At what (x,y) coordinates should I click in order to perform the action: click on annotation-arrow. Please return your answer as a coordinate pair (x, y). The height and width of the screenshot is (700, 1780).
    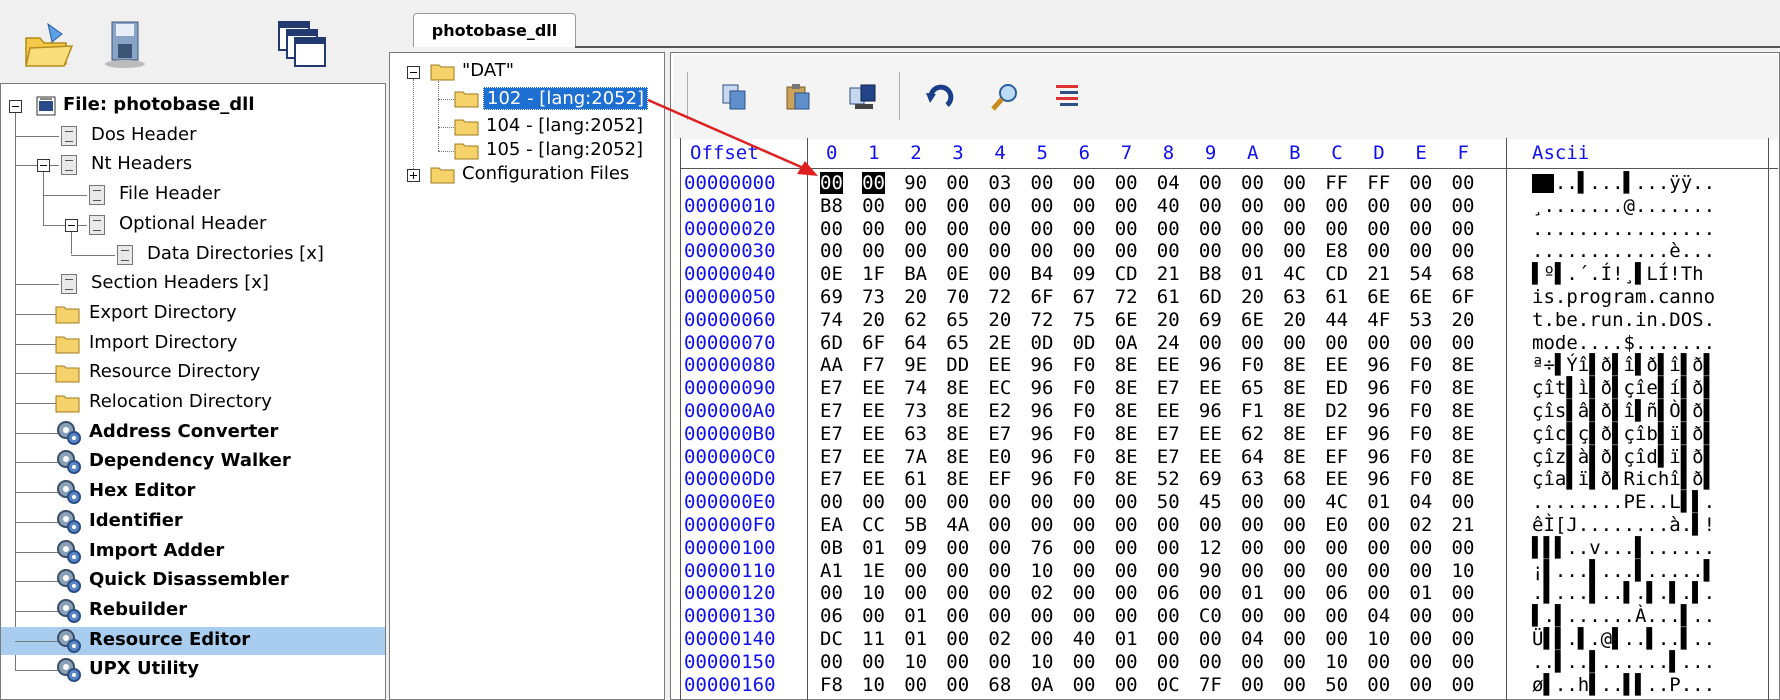
    Looking at the image, I should click on (732, 137).